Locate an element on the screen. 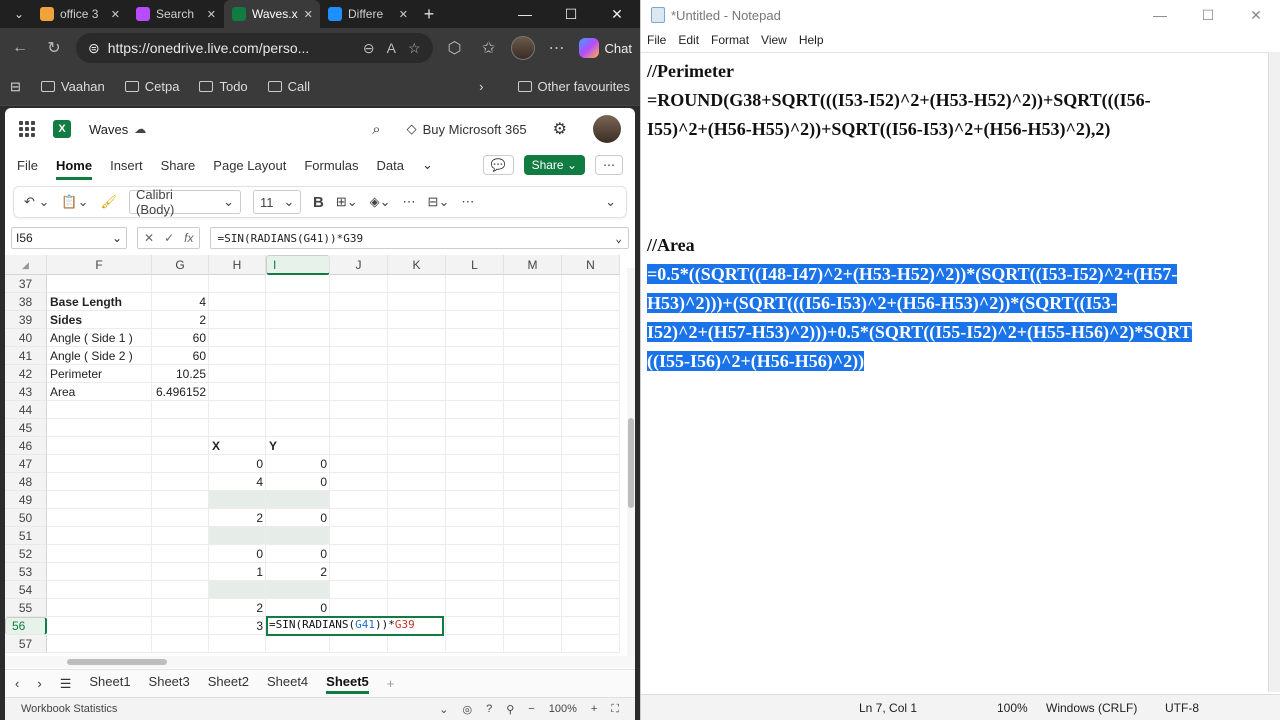 The height and width of the screenshot is (720, 1280). row-header: 43 is located at coordinates (26, 392).